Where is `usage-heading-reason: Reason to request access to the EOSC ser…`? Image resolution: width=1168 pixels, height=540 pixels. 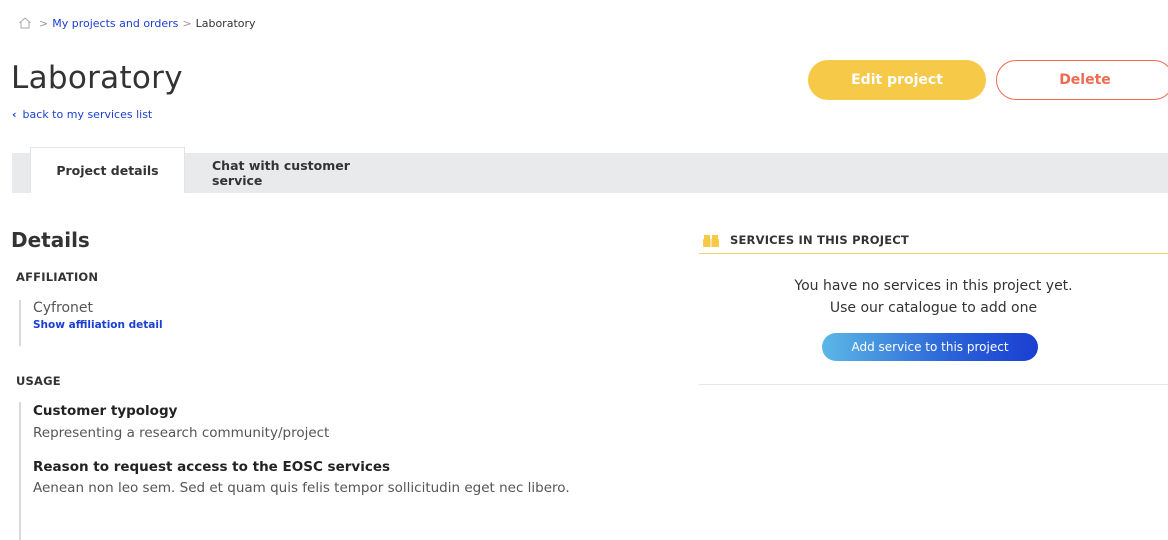
usage-heading-reason: Reason to request access to the EOSC ser… is located at coordinates (212, 467).